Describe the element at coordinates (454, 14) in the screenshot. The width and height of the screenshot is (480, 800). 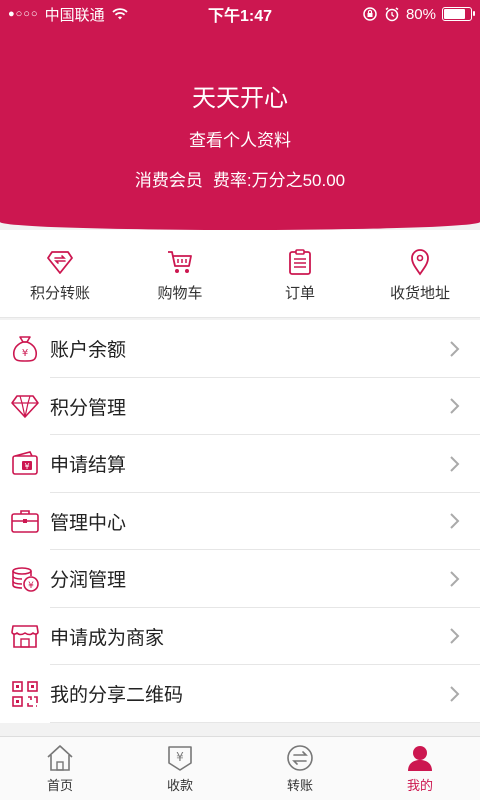
I see `battery-level` at that location.